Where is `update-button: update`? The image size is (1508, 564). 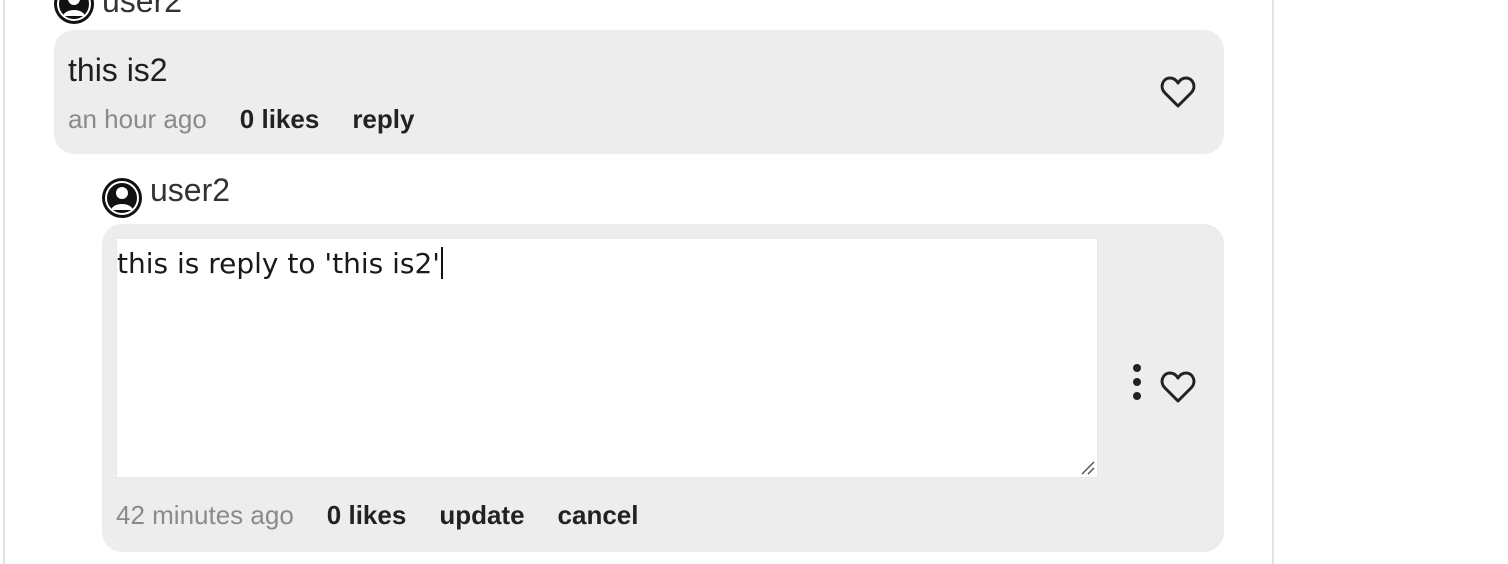 update-button: update is located at coordinates (481, 515).